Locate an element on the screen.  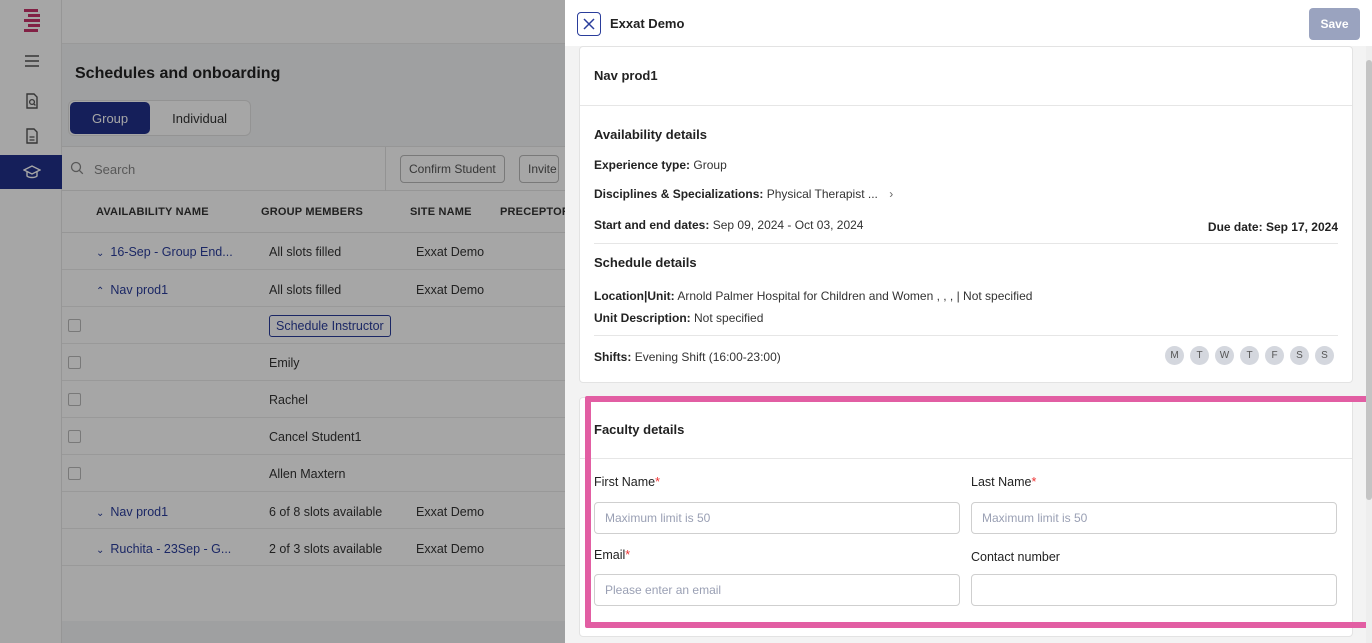
section-title: Availability details is located at coordinates (650, 134).